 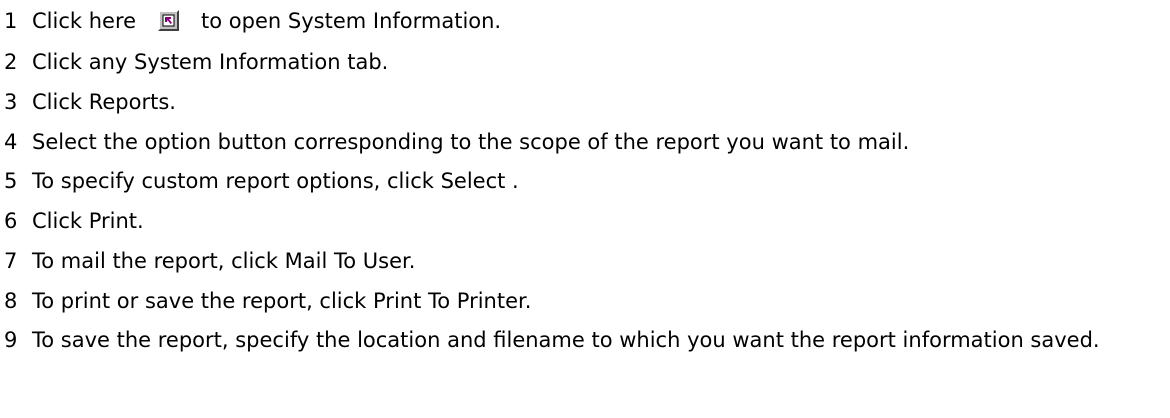 What do you see at coordinates (104, 102) in the screenshot?
I see `step-text: Click Reports.` at bounding box center [104, 102].